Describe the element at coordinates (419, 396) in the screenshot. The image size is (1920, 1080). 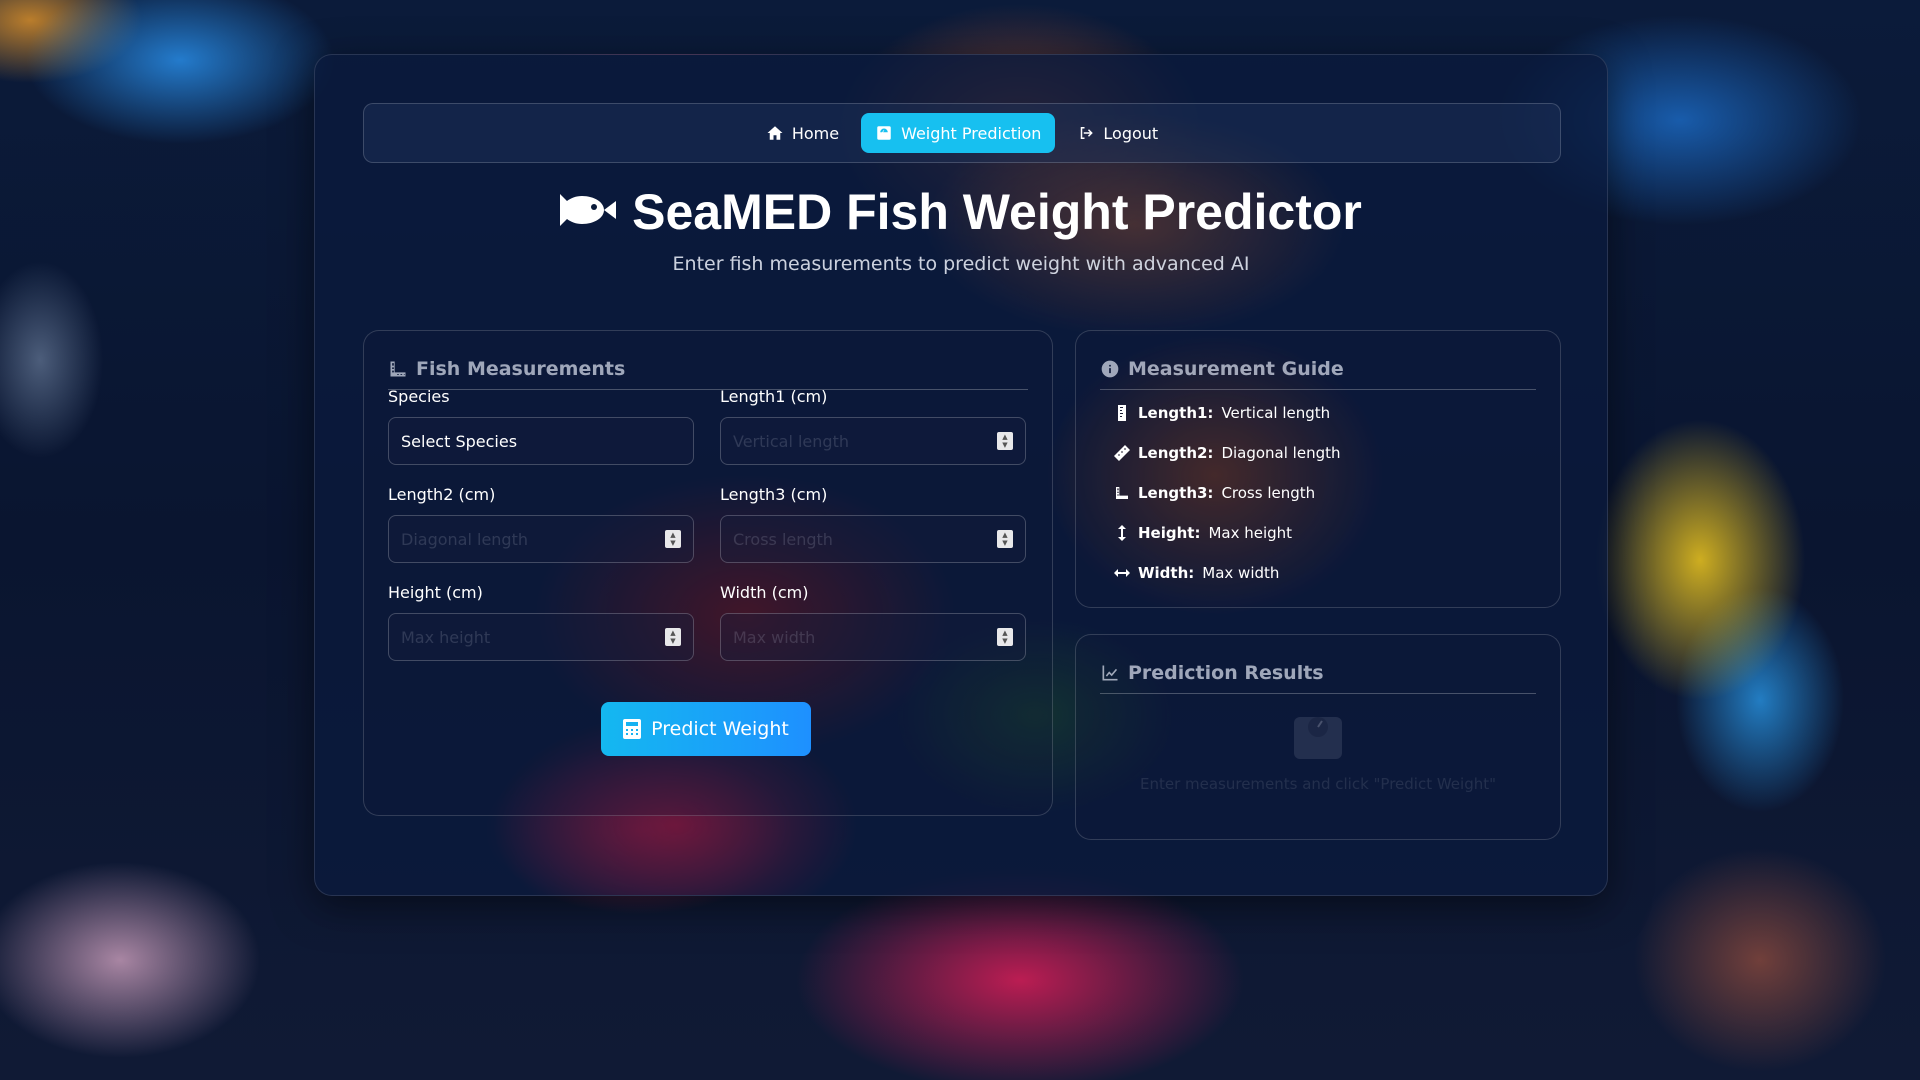
I see `species-label: Species` at that location.